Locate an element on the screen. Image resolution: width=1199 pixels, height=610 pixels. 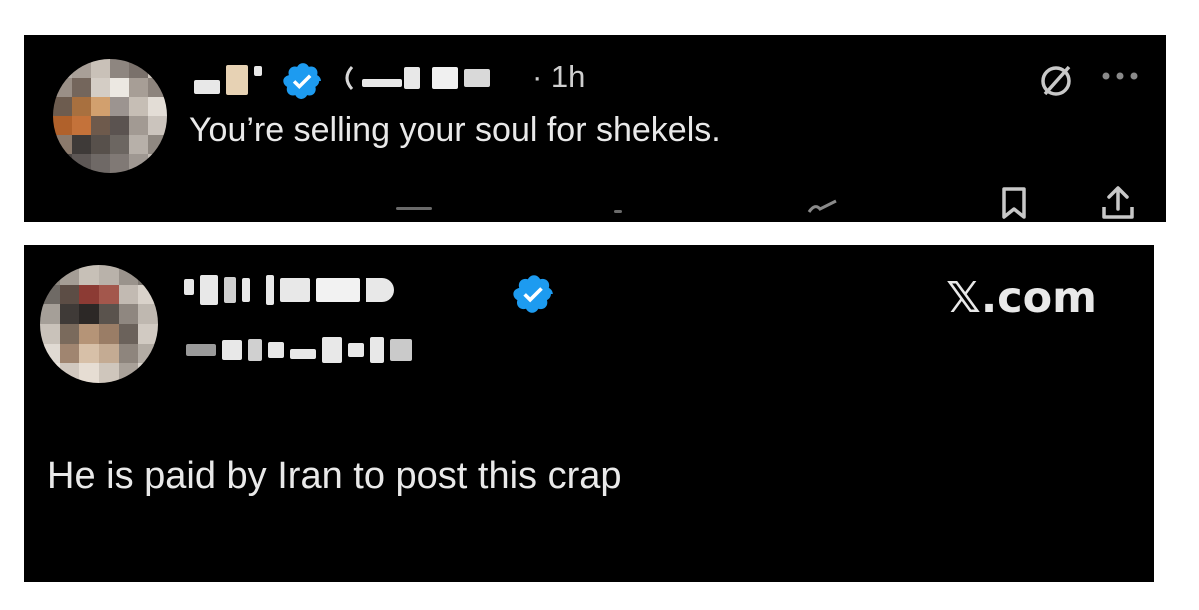
x-com-watermark: 𝕏.com is located at coordinates (1021, 298).